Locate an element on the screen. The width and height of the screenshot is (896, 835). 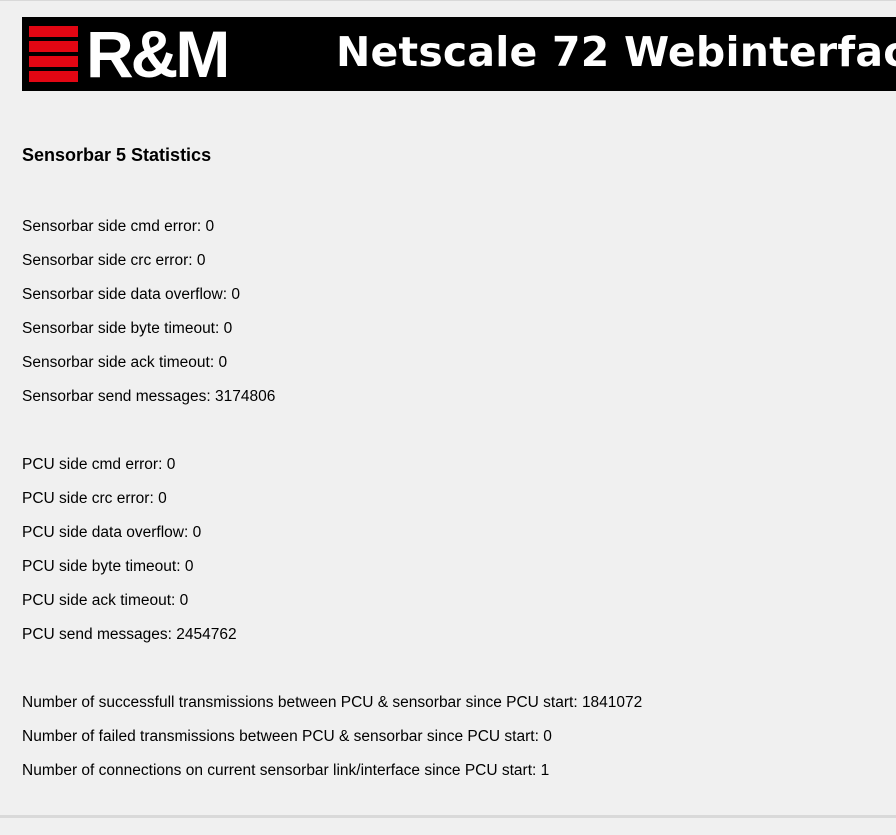
logo-text: R&M is located at coordinates (158, 54).